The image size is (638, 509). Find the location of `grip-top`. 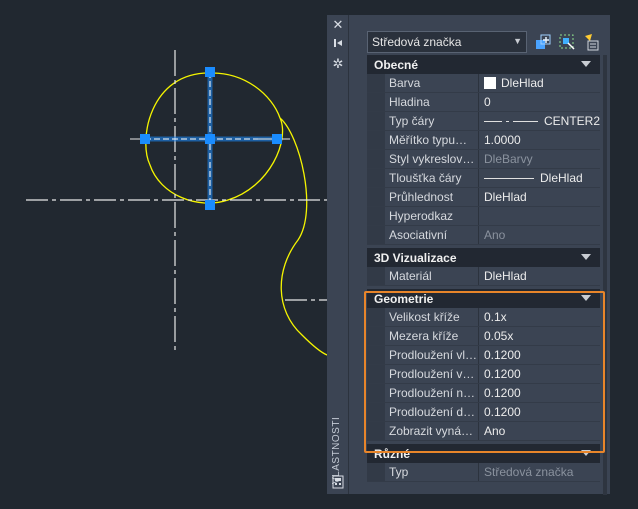

grip-top is located at coordinates (210, 72).